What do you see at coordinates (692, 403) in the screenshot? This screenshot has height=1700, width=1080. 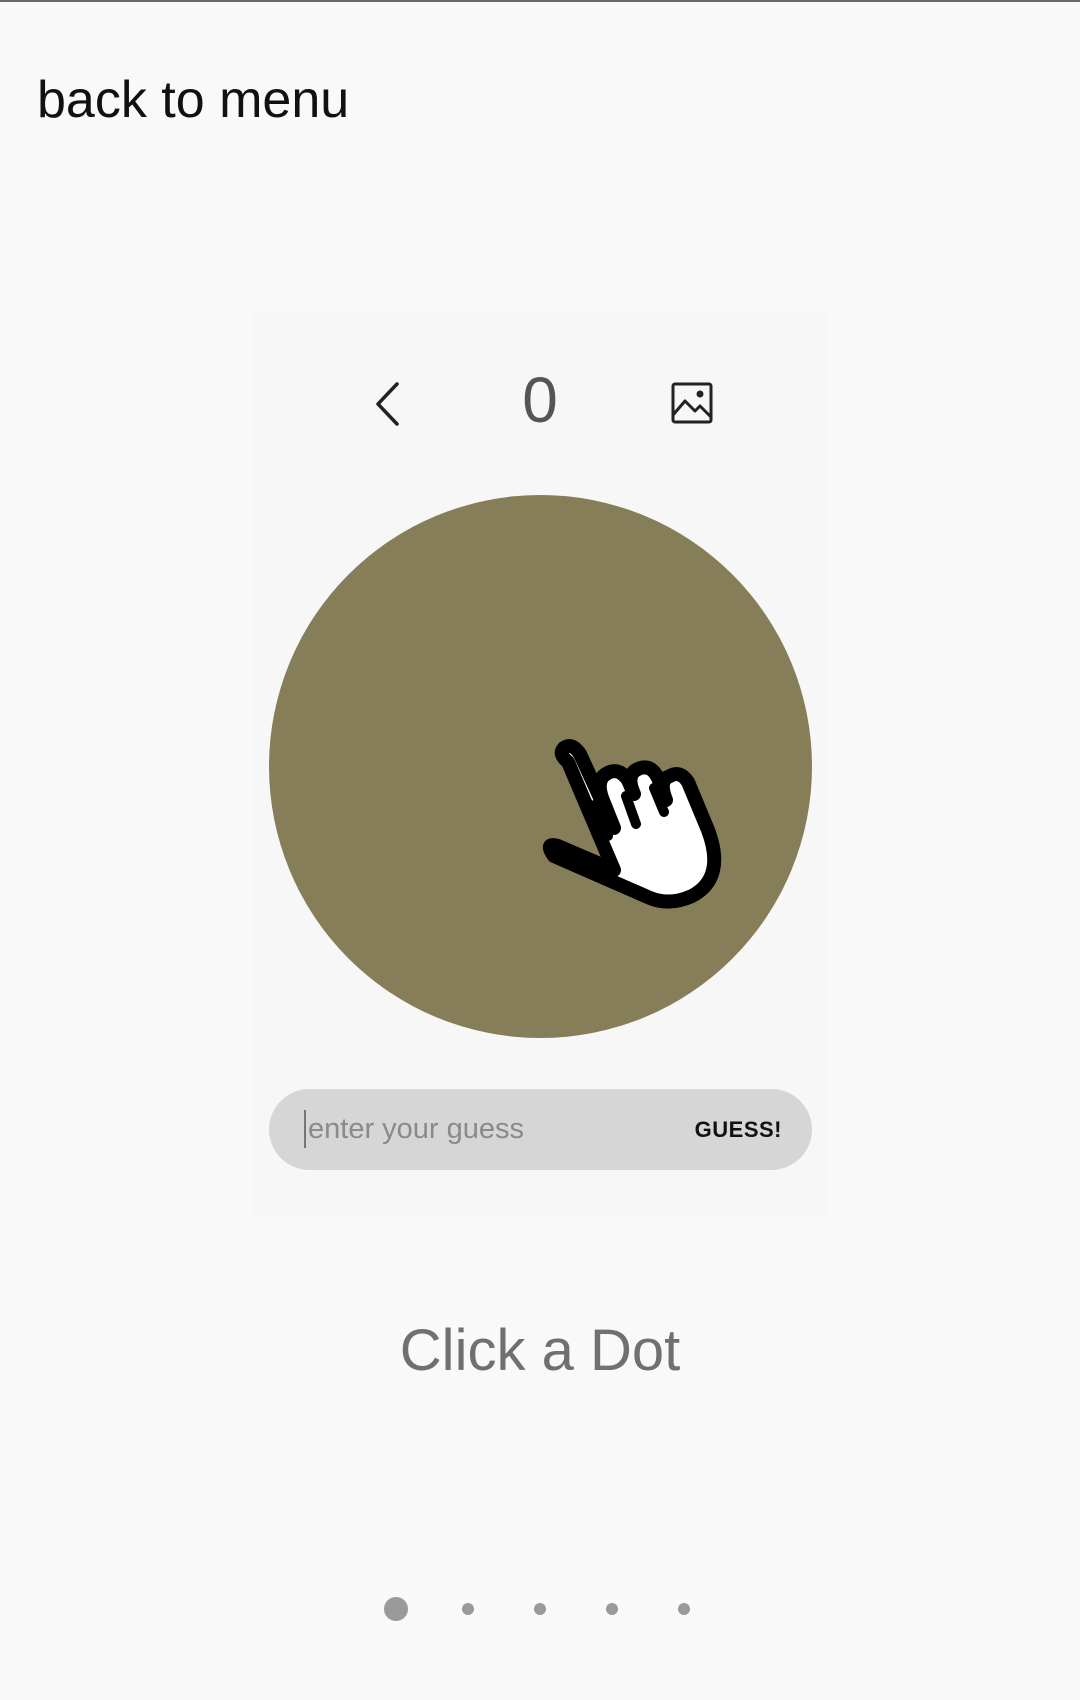 I see `image-icon` at bounding box center [692, 403].